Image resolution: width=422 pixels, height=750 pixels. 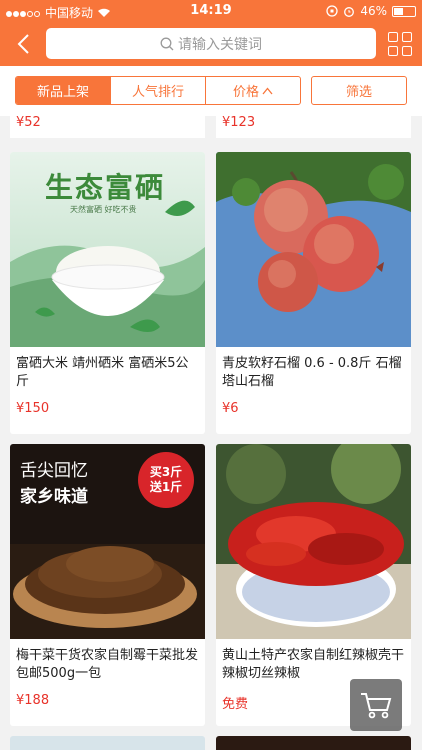 What do you see at coordinates (54, 471) in the screenshot?
I see `product-image-title: 舌尖回忆` at bounding box center [54, 471].